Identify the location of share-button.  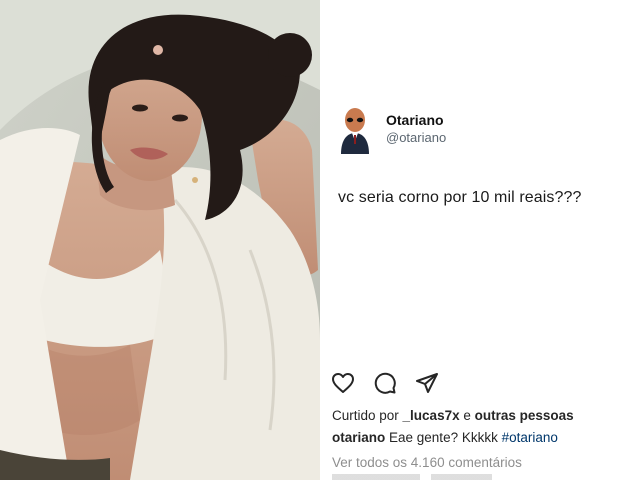
(427, 383).